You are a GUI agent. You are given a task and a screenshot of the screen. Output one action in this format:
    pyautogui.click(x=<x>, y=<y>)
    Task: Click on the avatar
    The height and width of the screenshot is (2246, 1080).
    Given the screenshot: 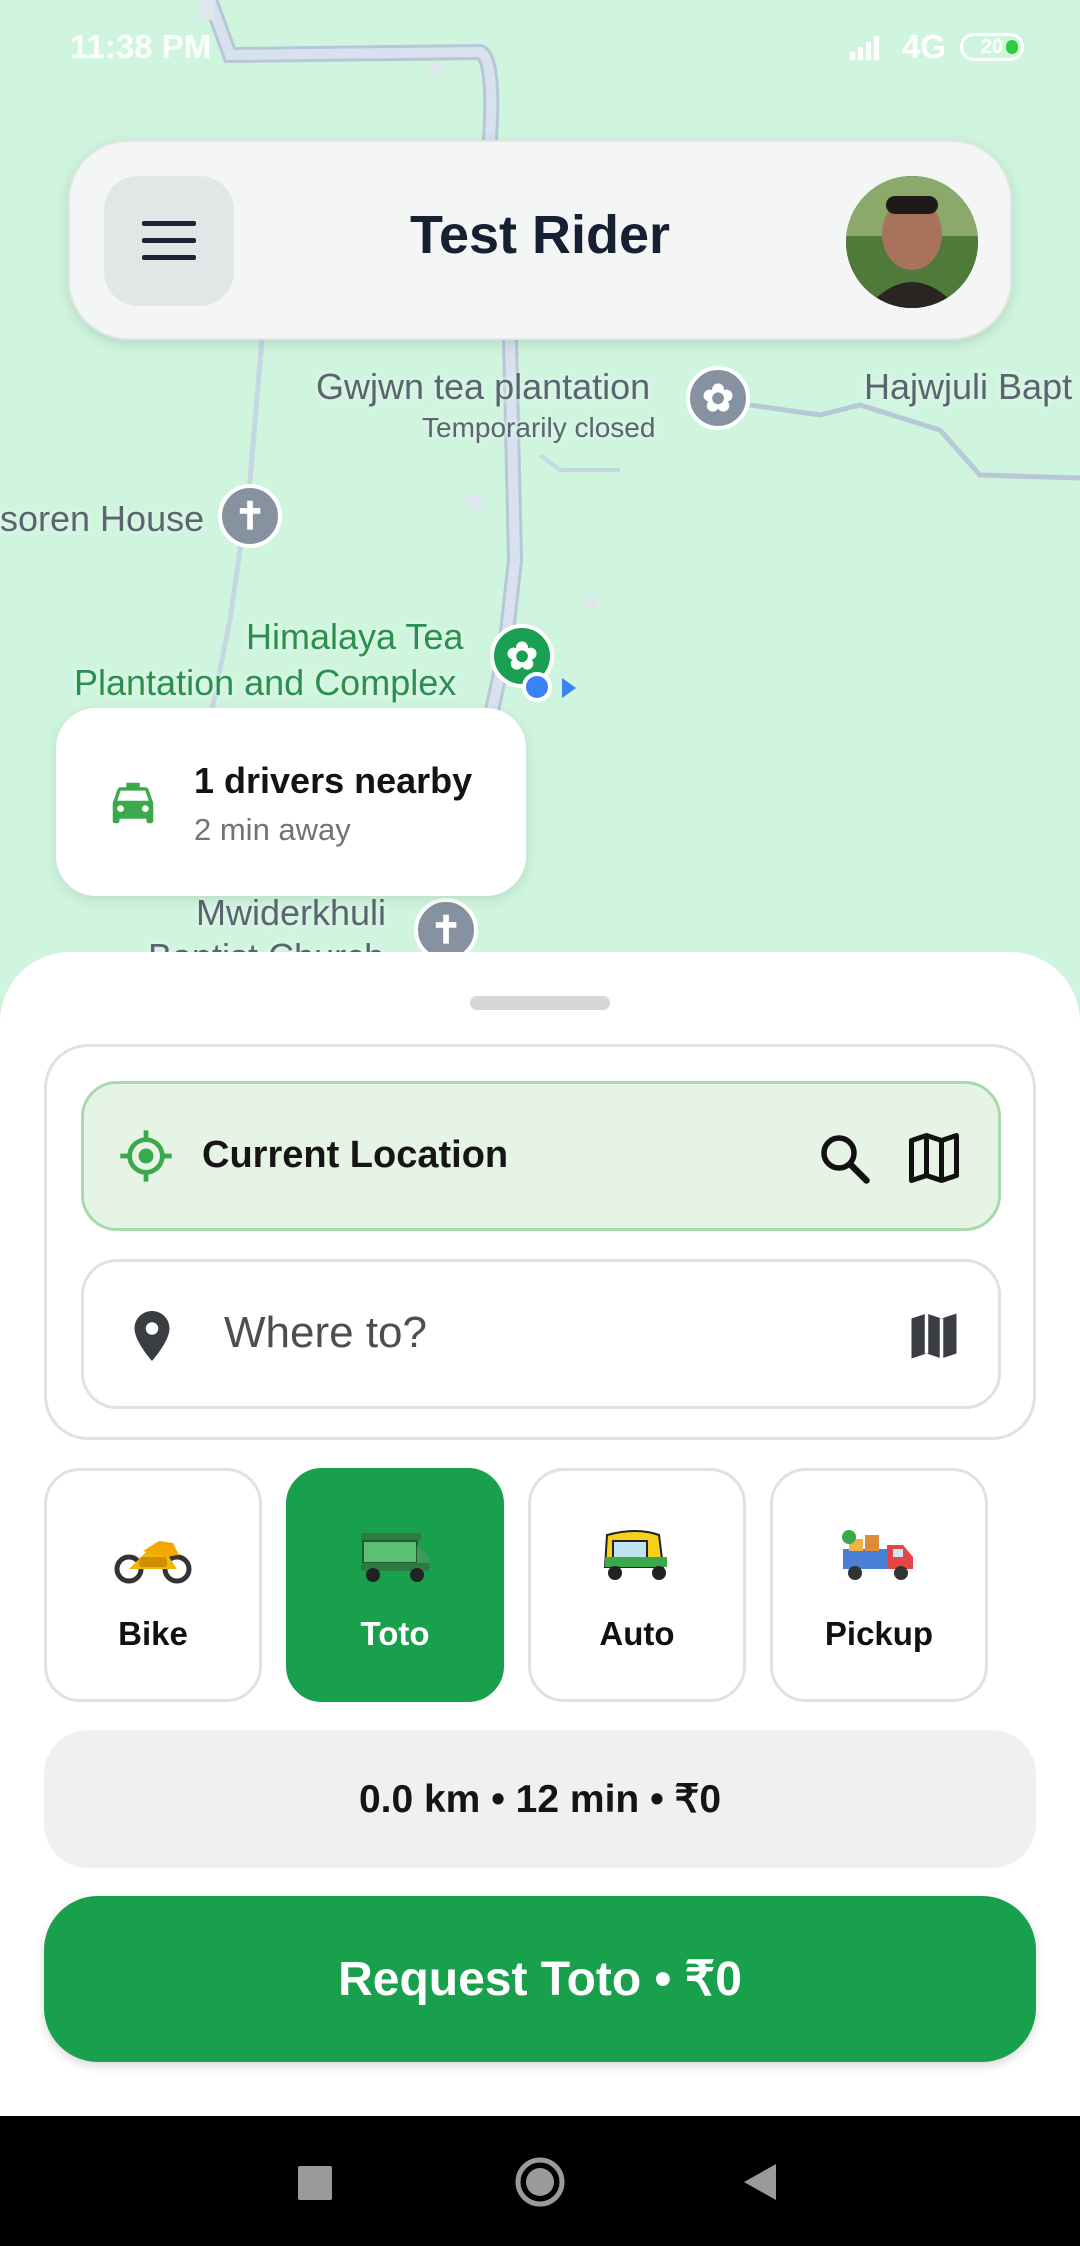 What is the action you would take?
    pyautogui.click(x=912, y=242)
    